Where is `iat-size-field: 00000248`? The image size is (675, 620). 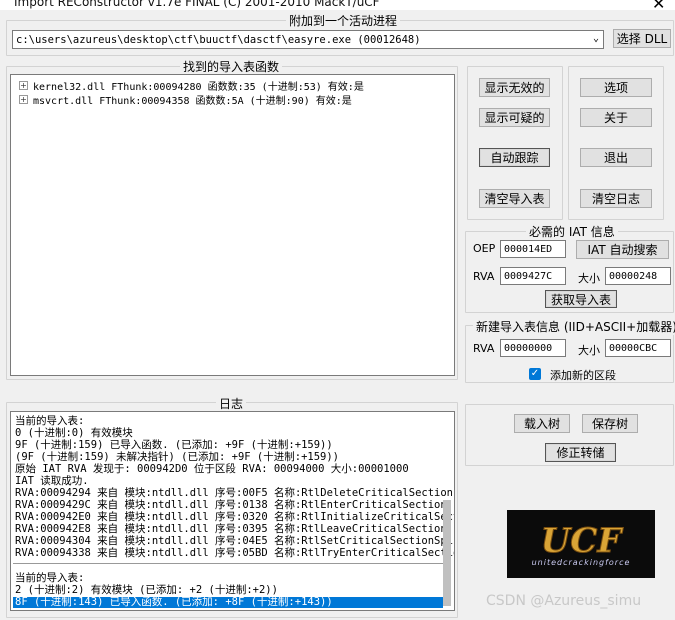
iat-size-field: 00000248 is located at coordinates (638, 276).